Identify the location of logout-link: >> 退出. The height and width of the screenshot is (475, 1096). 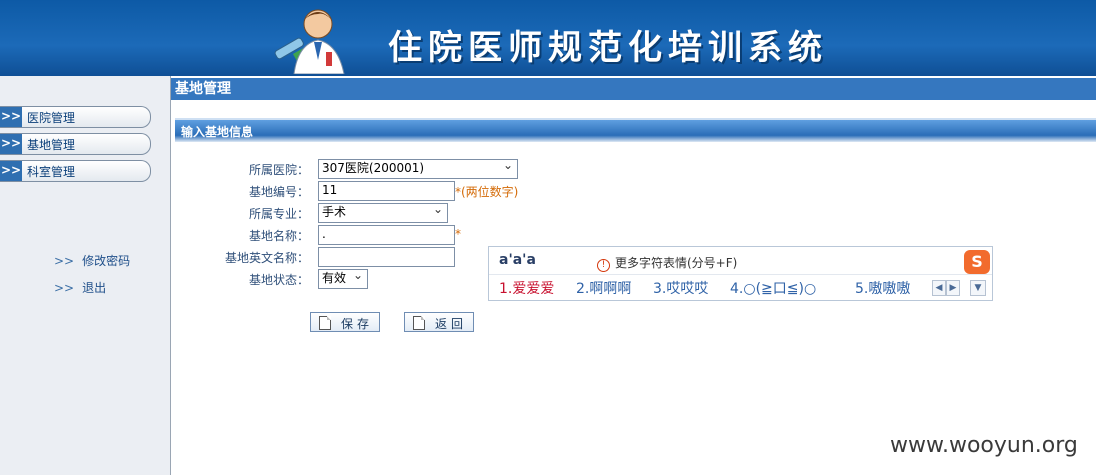
(80, 287).